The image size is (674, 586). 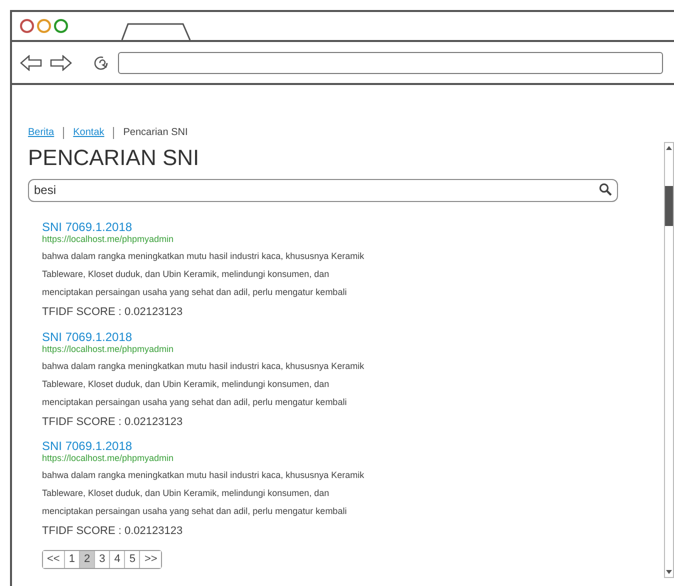 What do you see at coordinates (605, 189) in the screenshot?
I see `search-icon` at bounding box center [605, 189].